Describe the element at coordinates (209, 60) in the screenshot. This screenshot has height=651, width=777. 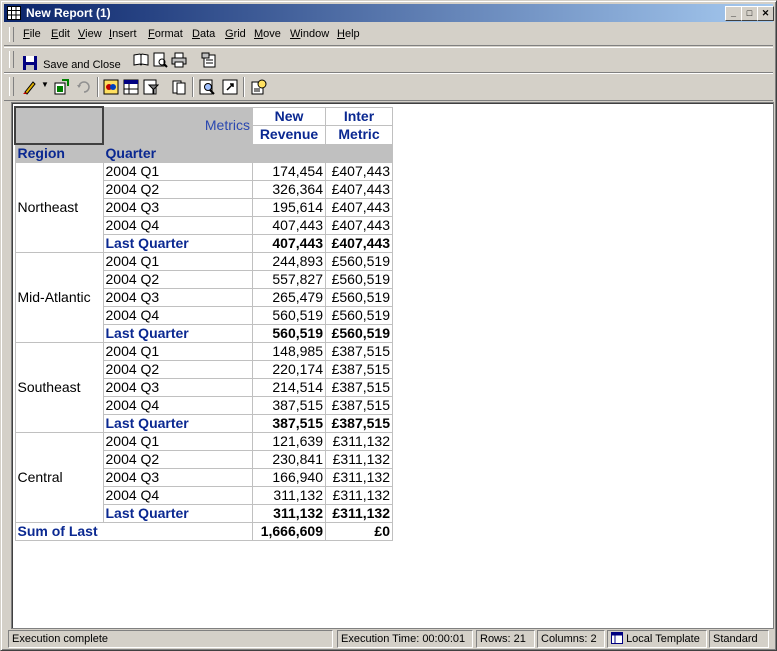
I see `export-icon` at that location.